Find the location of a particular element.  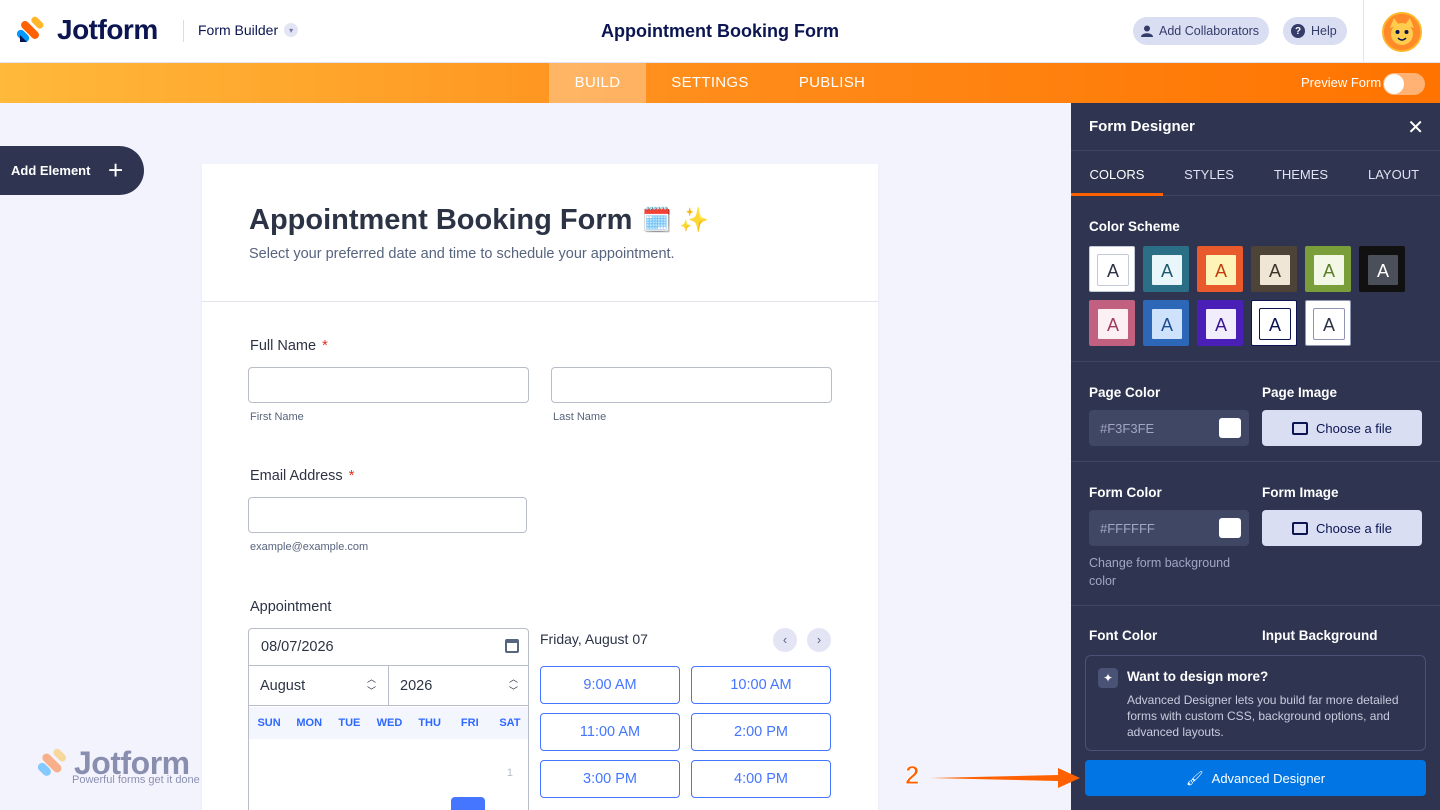

page-image-choose-button: Choose a file is located at coordinates (1342, 428).